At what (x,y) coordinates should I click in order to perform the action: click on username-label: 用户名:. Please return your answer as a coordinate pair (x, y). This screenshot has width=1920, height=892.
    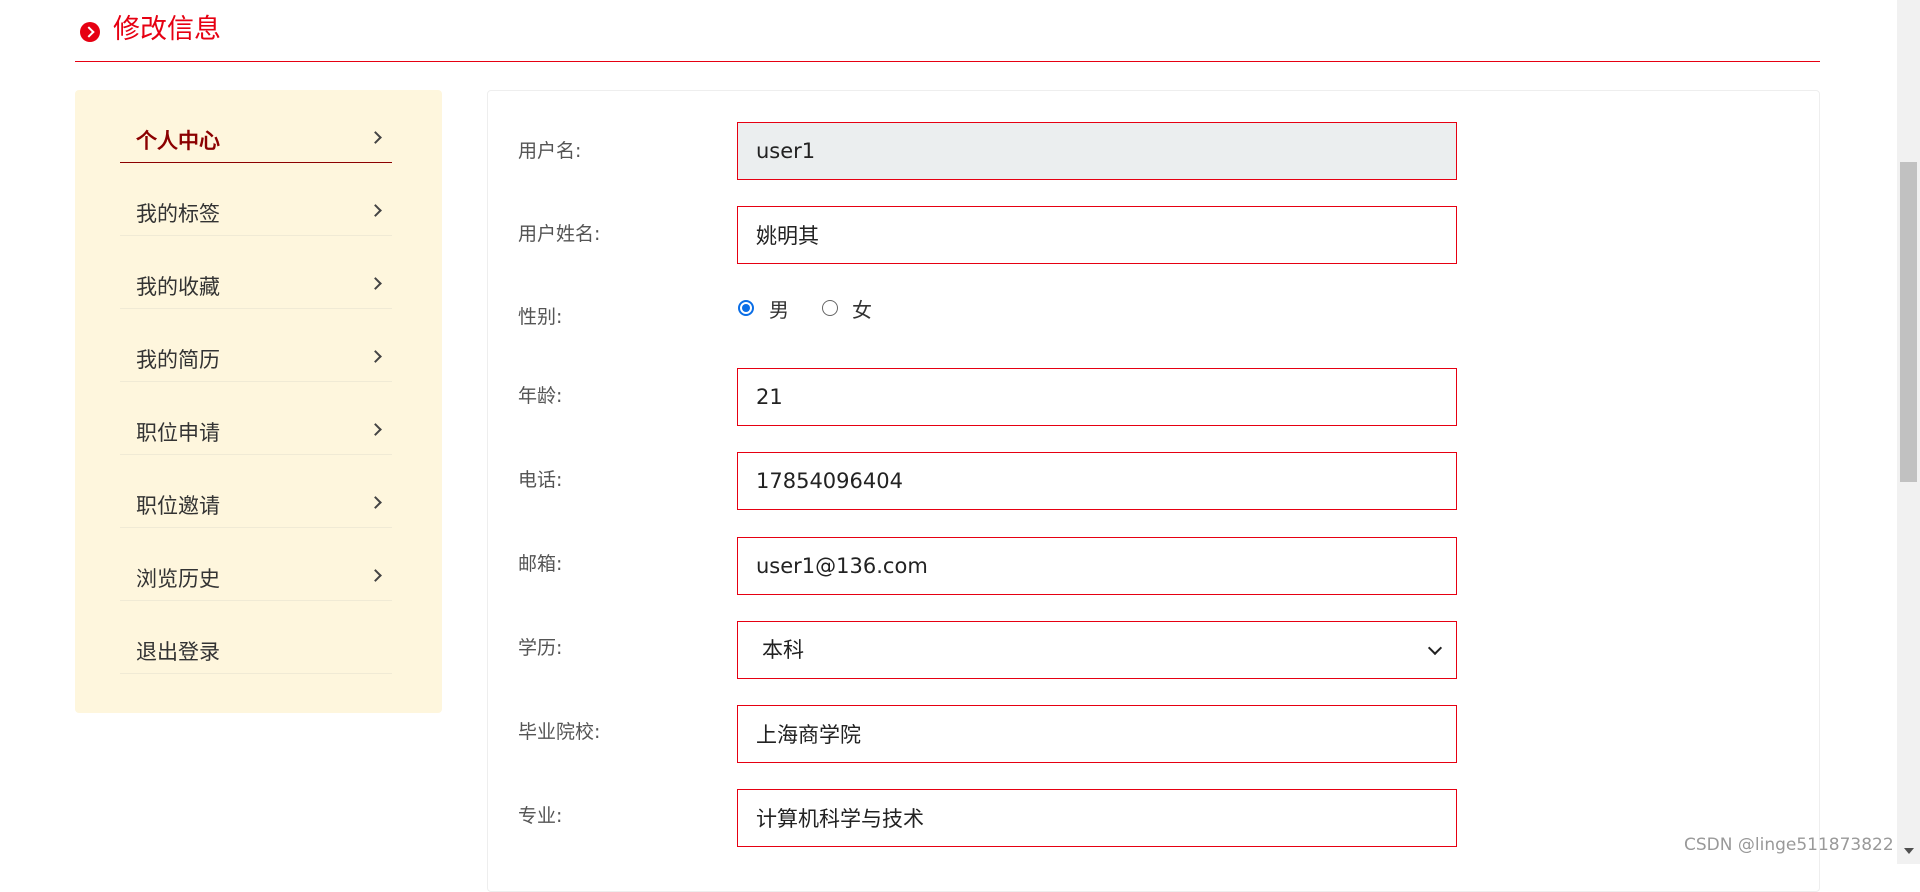
    Looking at the image, I should click on (550, 151).